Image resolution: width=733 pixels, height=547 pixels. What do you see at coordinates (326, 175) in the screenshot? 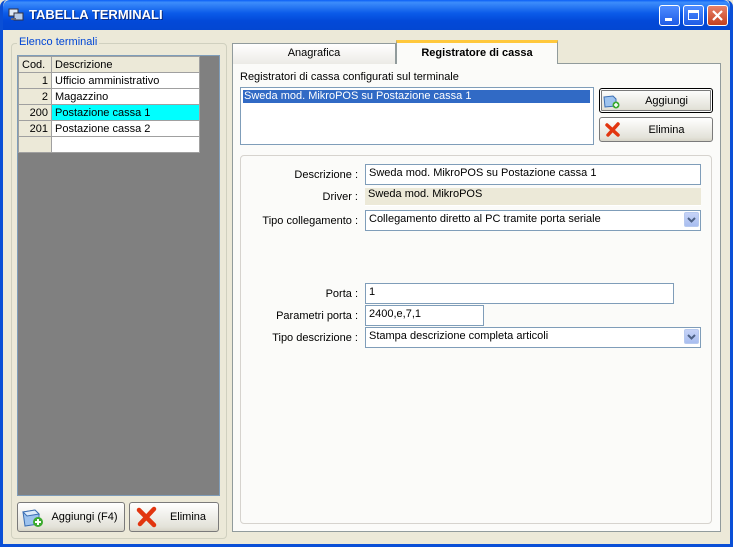
I see `descrizione-label: Descrizione :` at bounding box center [326, 175].